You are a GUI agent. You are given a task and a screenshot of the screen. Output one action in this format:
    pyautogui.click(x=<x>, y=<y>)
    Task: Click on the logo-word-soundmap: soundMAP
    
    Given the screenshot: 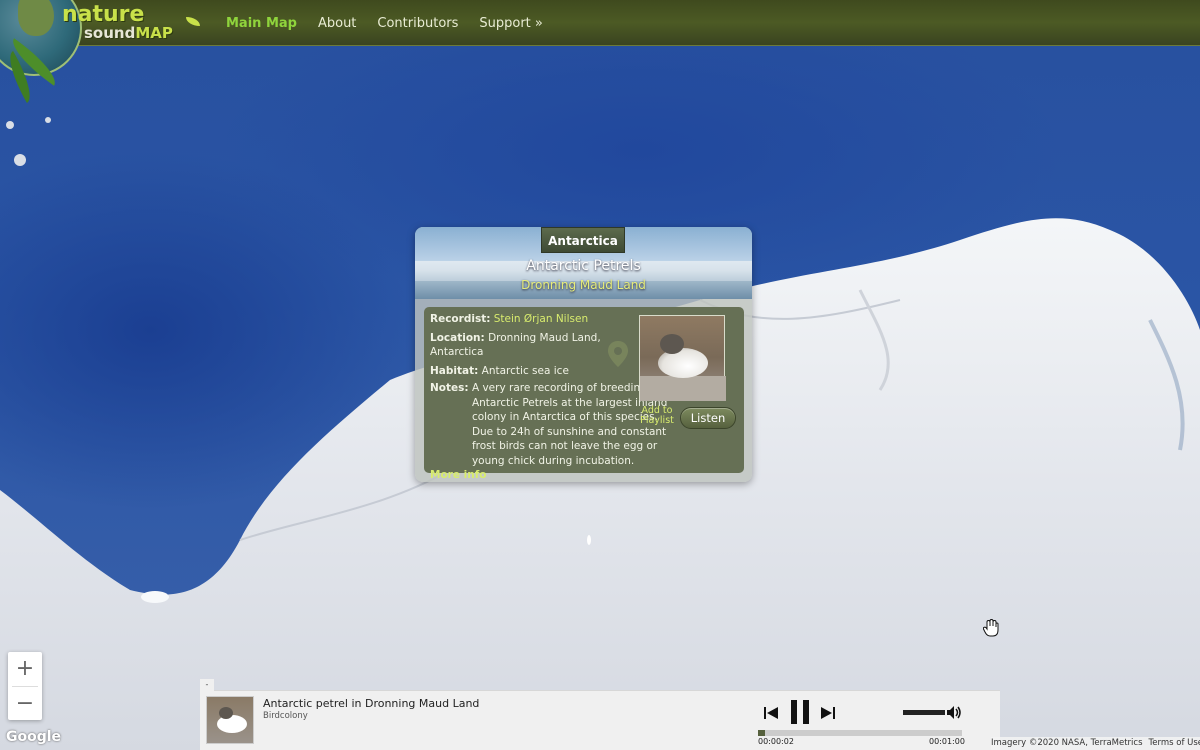 What is the action you would take?
    pyautogui.click(x=128, y=33)
    